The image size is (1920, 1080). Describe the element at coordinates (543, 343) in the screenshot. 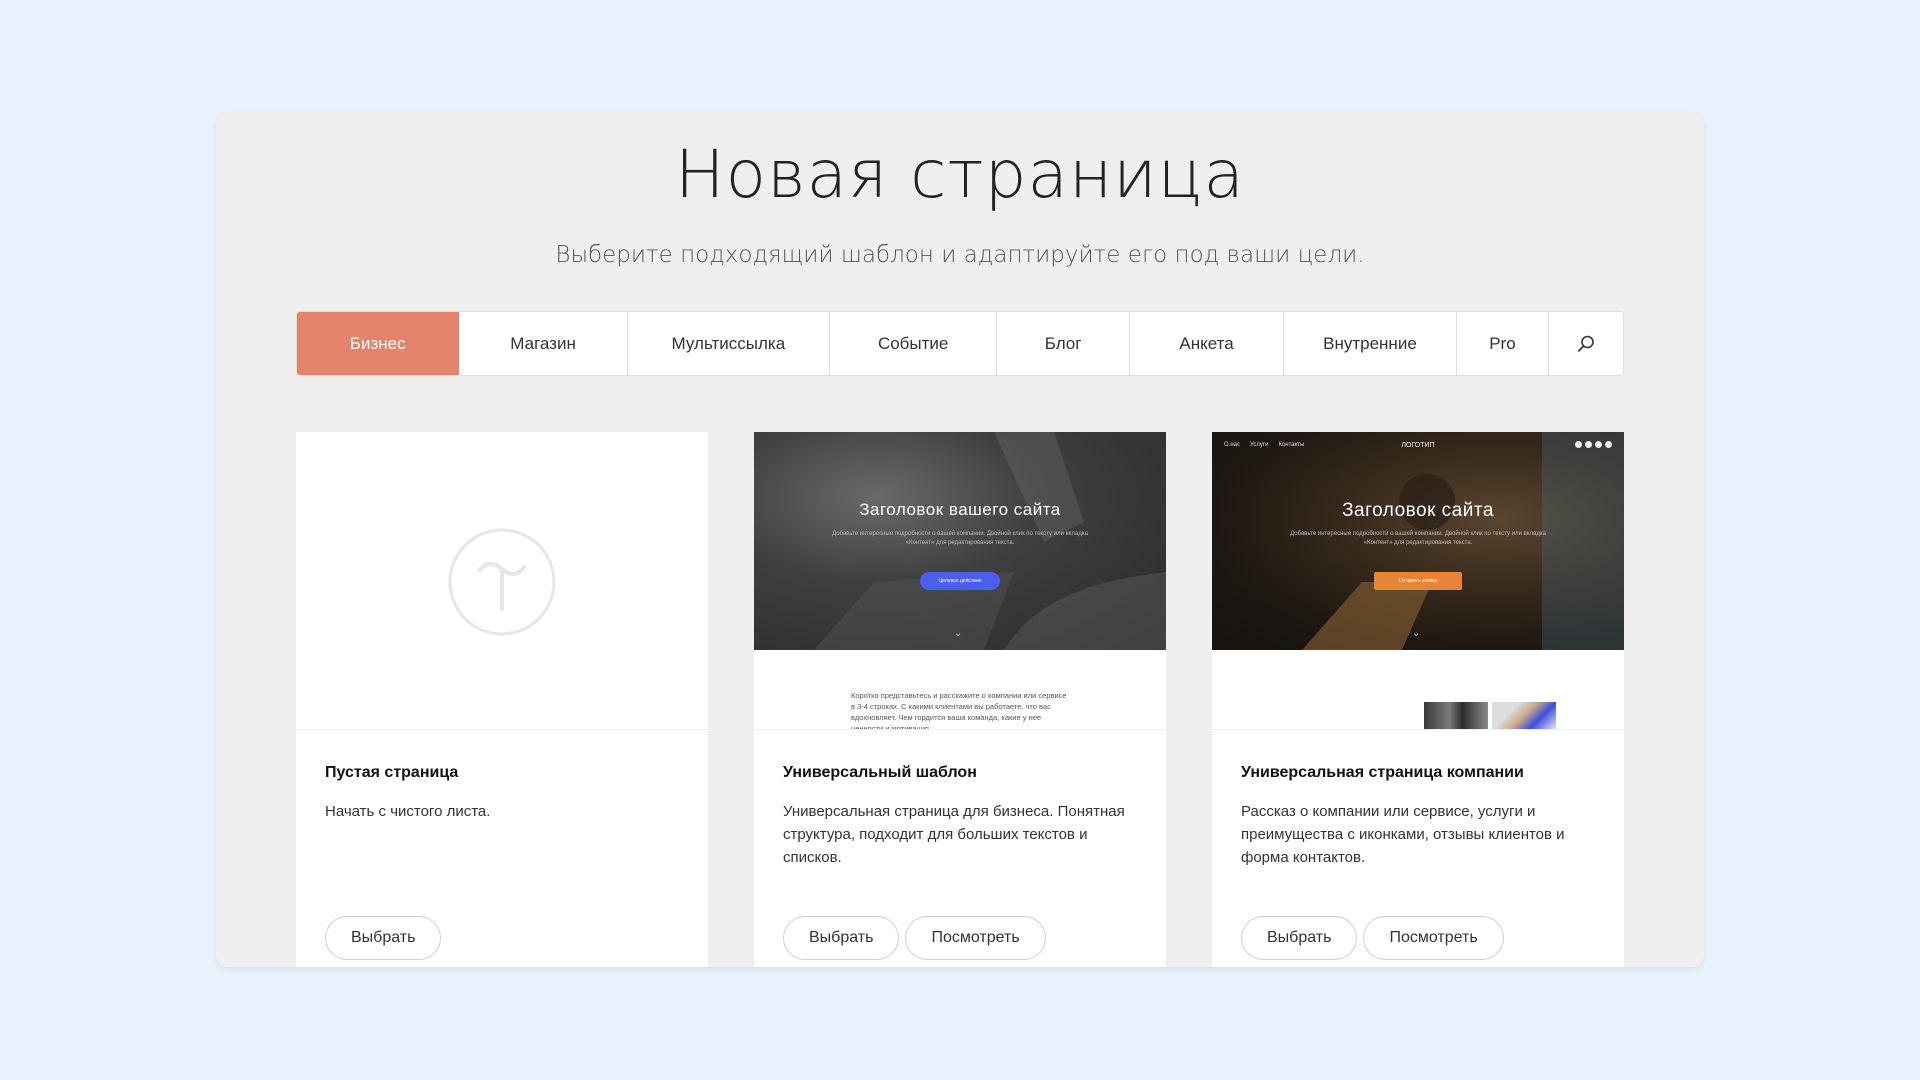

I see `tab-shop: Магазин` at that location.